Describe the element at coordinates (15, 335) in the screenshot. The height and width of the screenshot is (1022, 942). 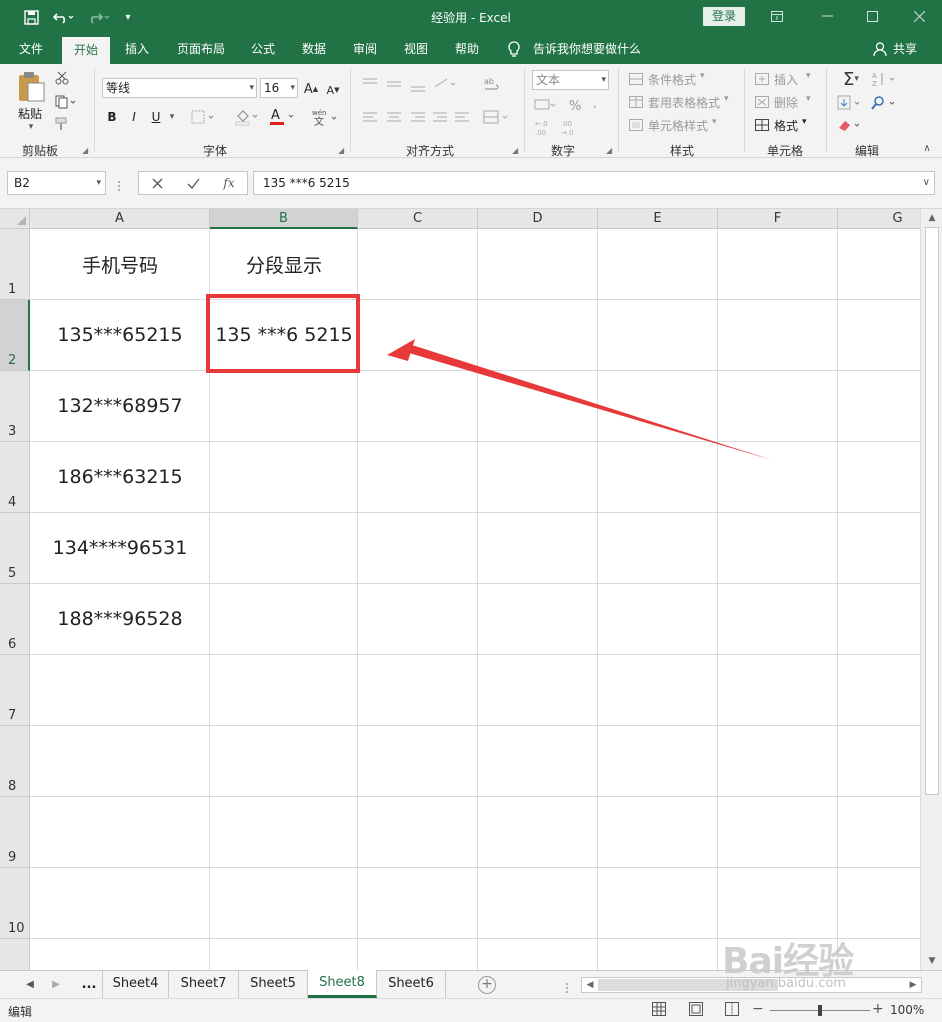
I see `row-header-2: 2` at that location.